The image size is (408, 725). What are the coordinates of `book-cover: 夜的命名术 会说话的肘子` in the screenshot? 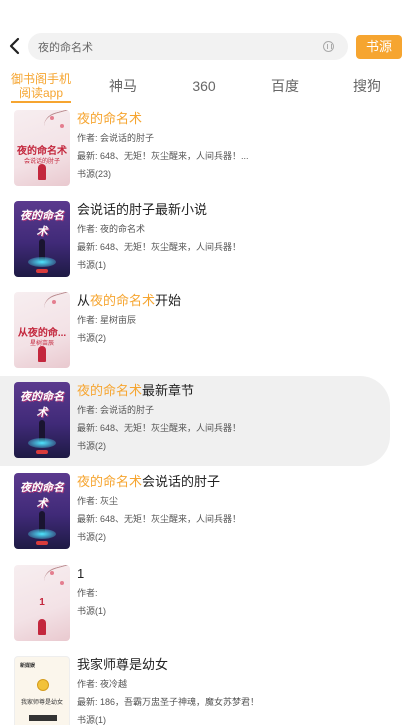 It's located at (42, 148).